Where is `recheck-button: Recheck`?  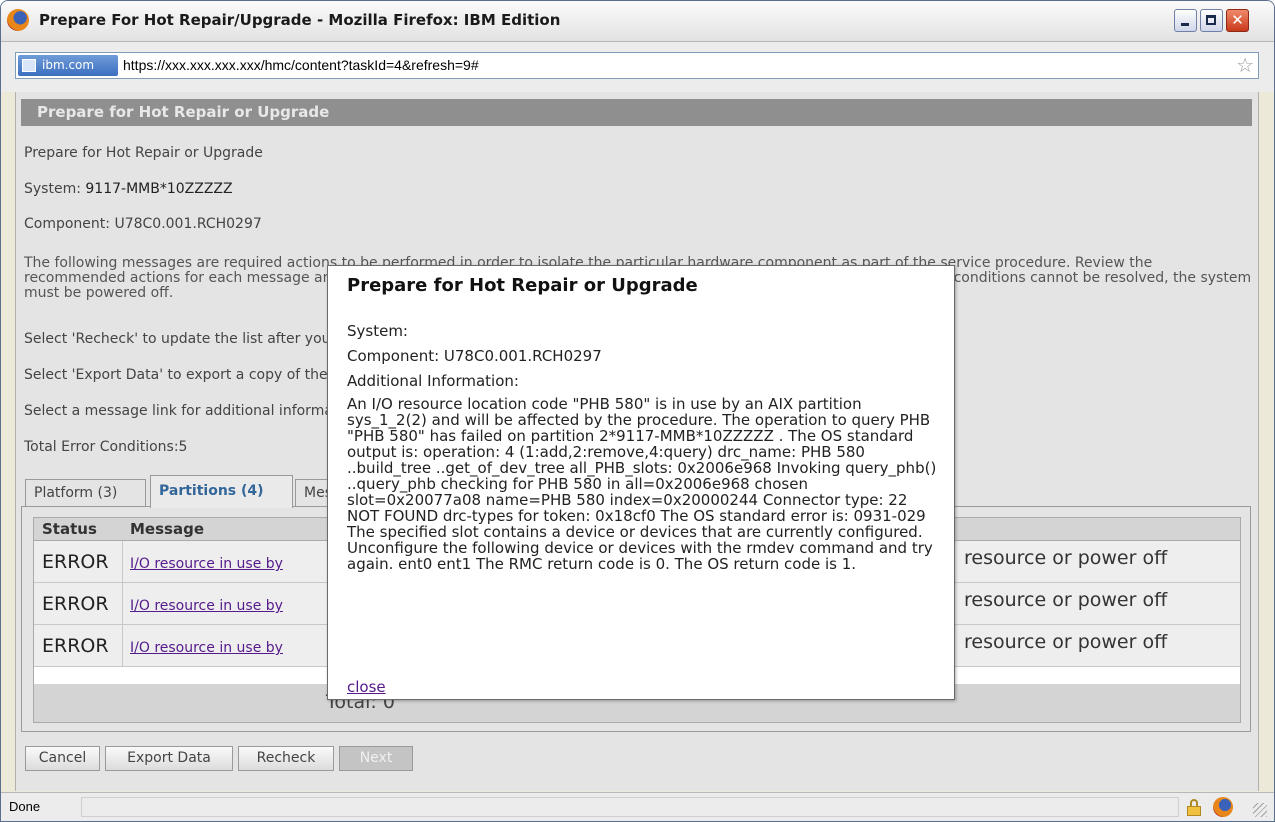
recheck-button: Recheck is located at coordinates (286, 758).